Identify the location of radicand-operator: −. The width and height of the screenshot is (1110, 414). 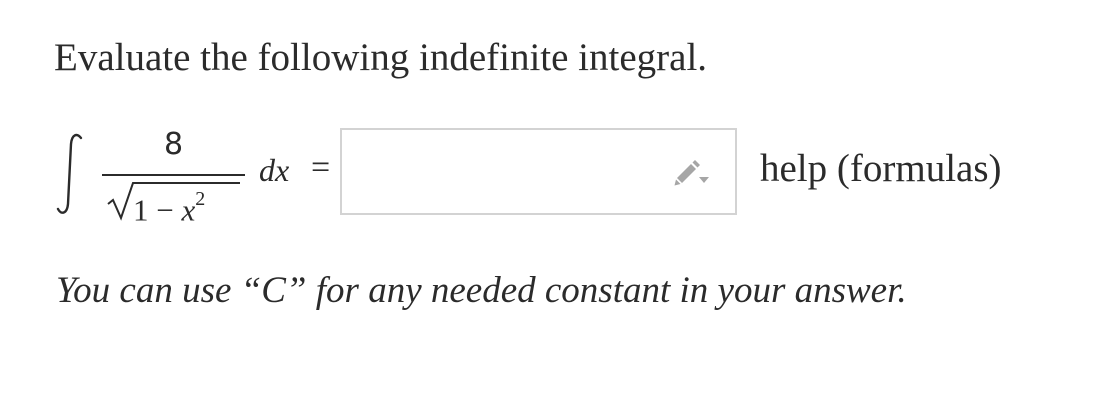
(165, 210).